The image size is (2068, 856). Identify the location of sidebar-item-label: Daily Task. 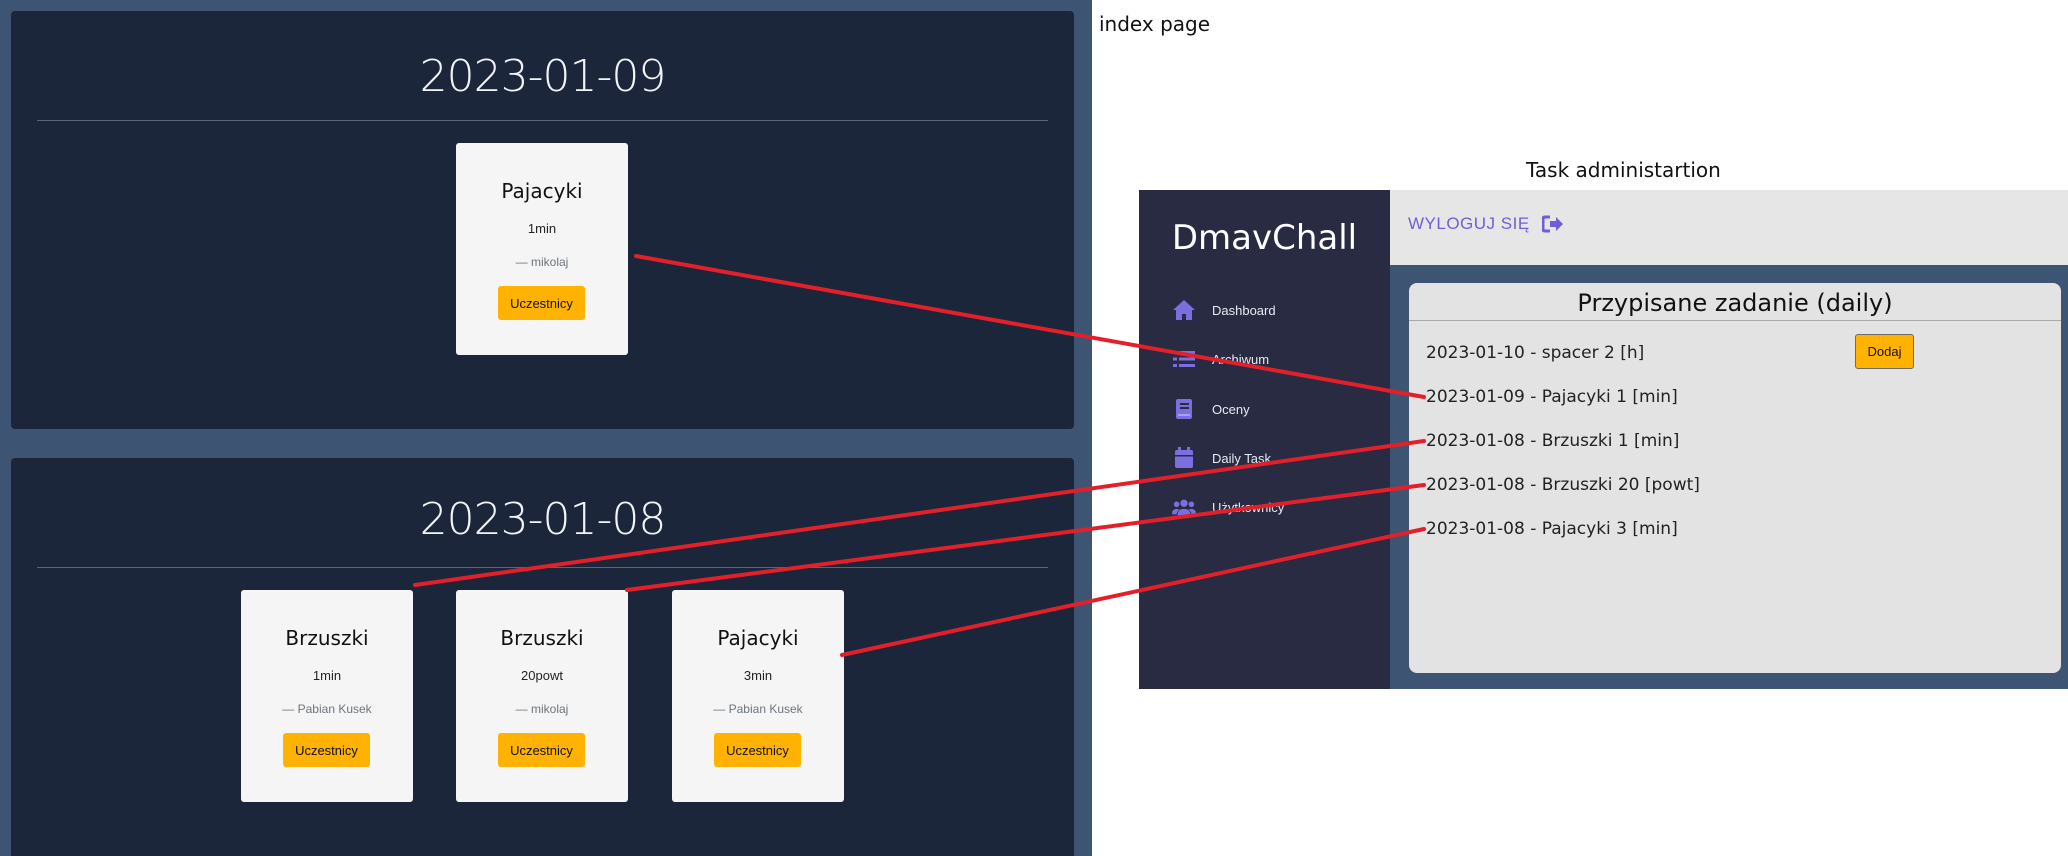
(1242, 458).